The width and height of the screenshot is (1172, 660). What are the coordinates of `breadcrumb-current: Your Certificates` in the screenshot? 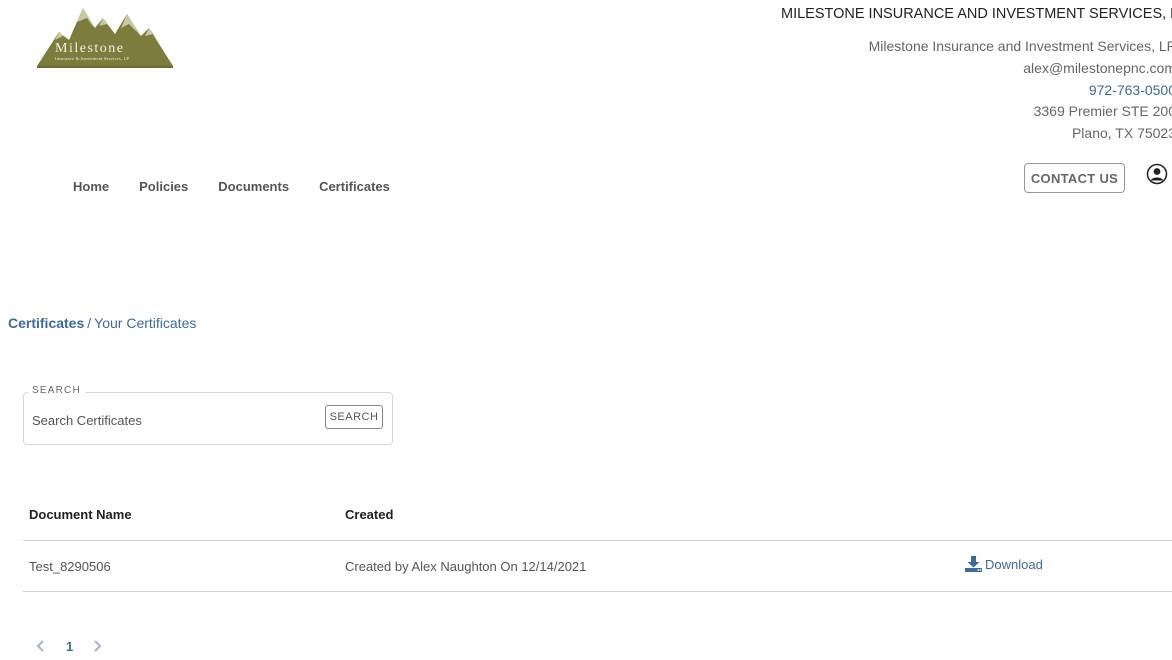 It's located at (145, 323).